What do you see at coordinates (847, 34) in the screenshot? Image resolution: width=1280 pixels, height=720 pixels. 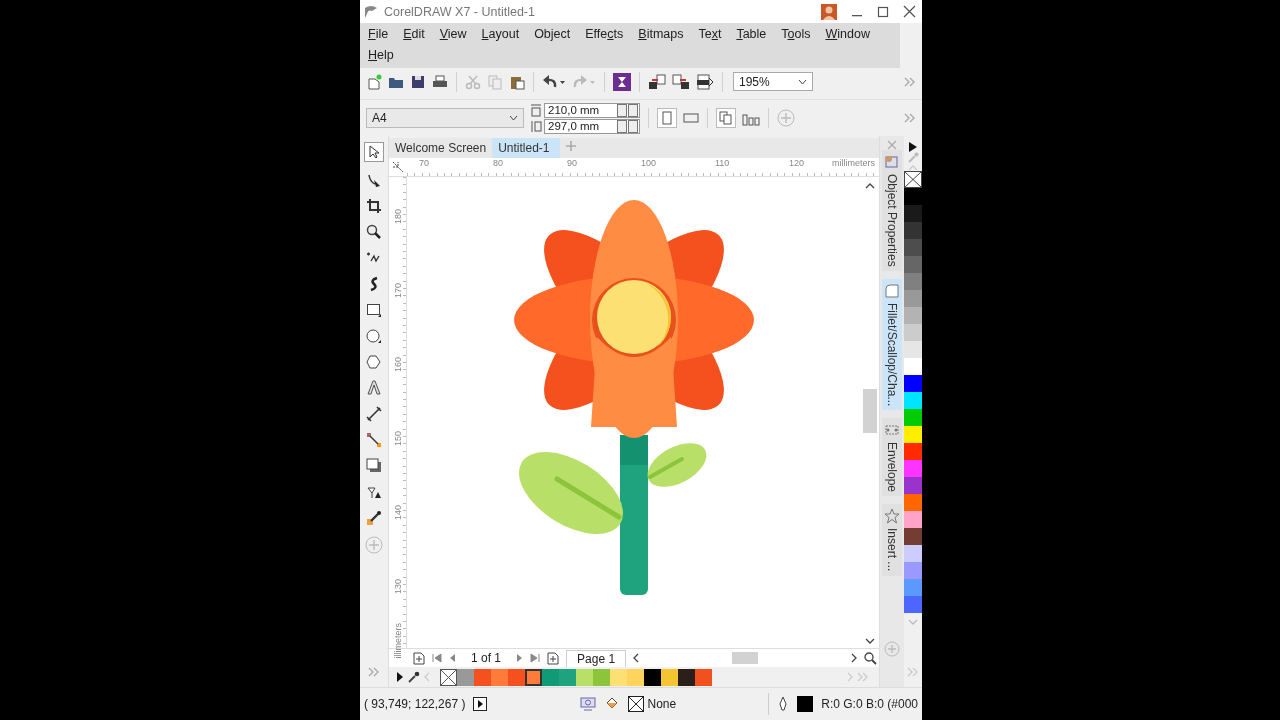 I see `menu-item: Window` at bounding box center [847, 34].